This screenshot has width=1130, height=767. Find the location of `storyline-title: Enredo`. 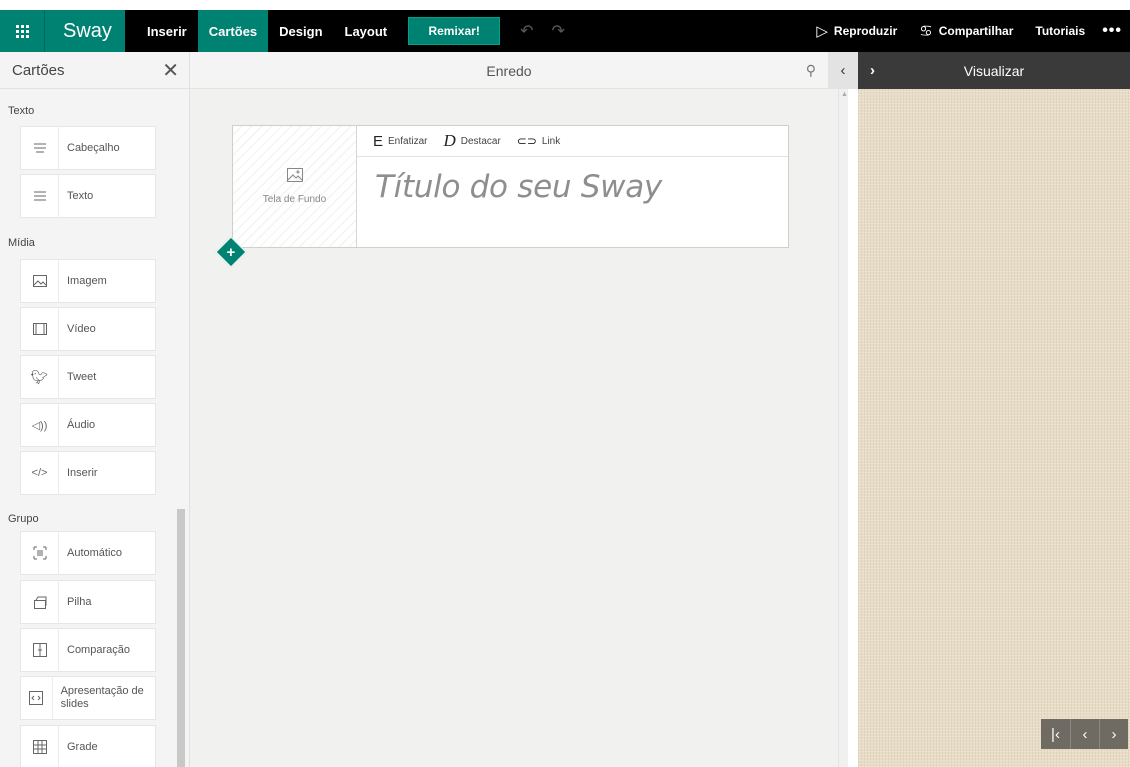

storyline-title: Enredo is located at coordinates (509, 70).